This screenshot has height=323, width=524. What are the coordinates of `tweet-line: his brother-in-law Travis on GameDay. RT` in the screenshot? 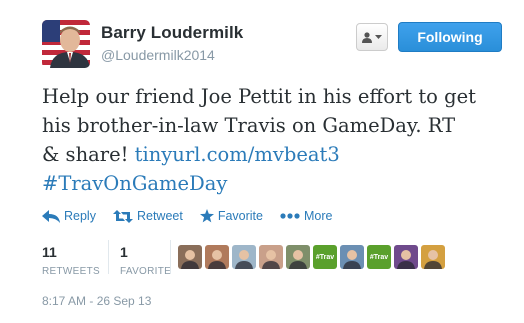 It's located at (249, 125).